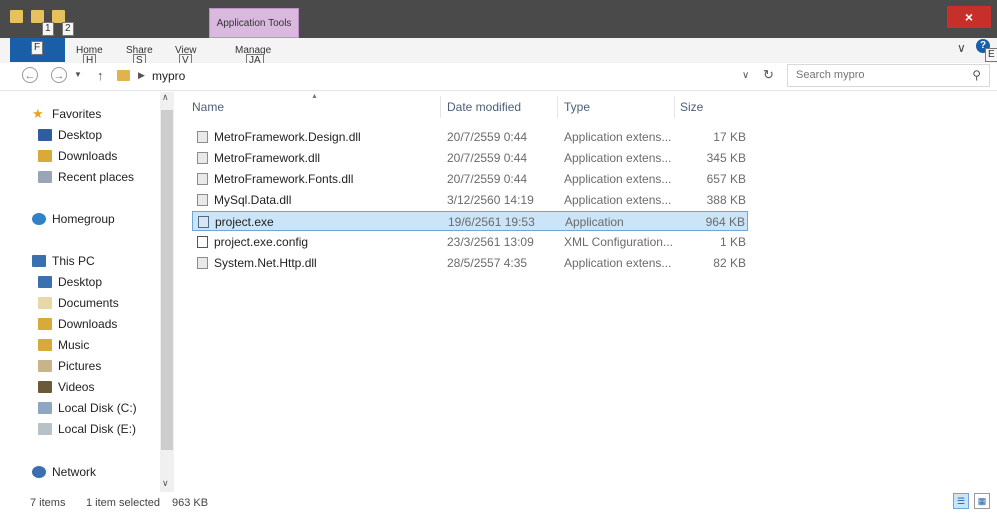 Image resolution: width=997 pixels, height=520 pixels. I want to click on forward-arrow-icon: →, so click(59, 75).